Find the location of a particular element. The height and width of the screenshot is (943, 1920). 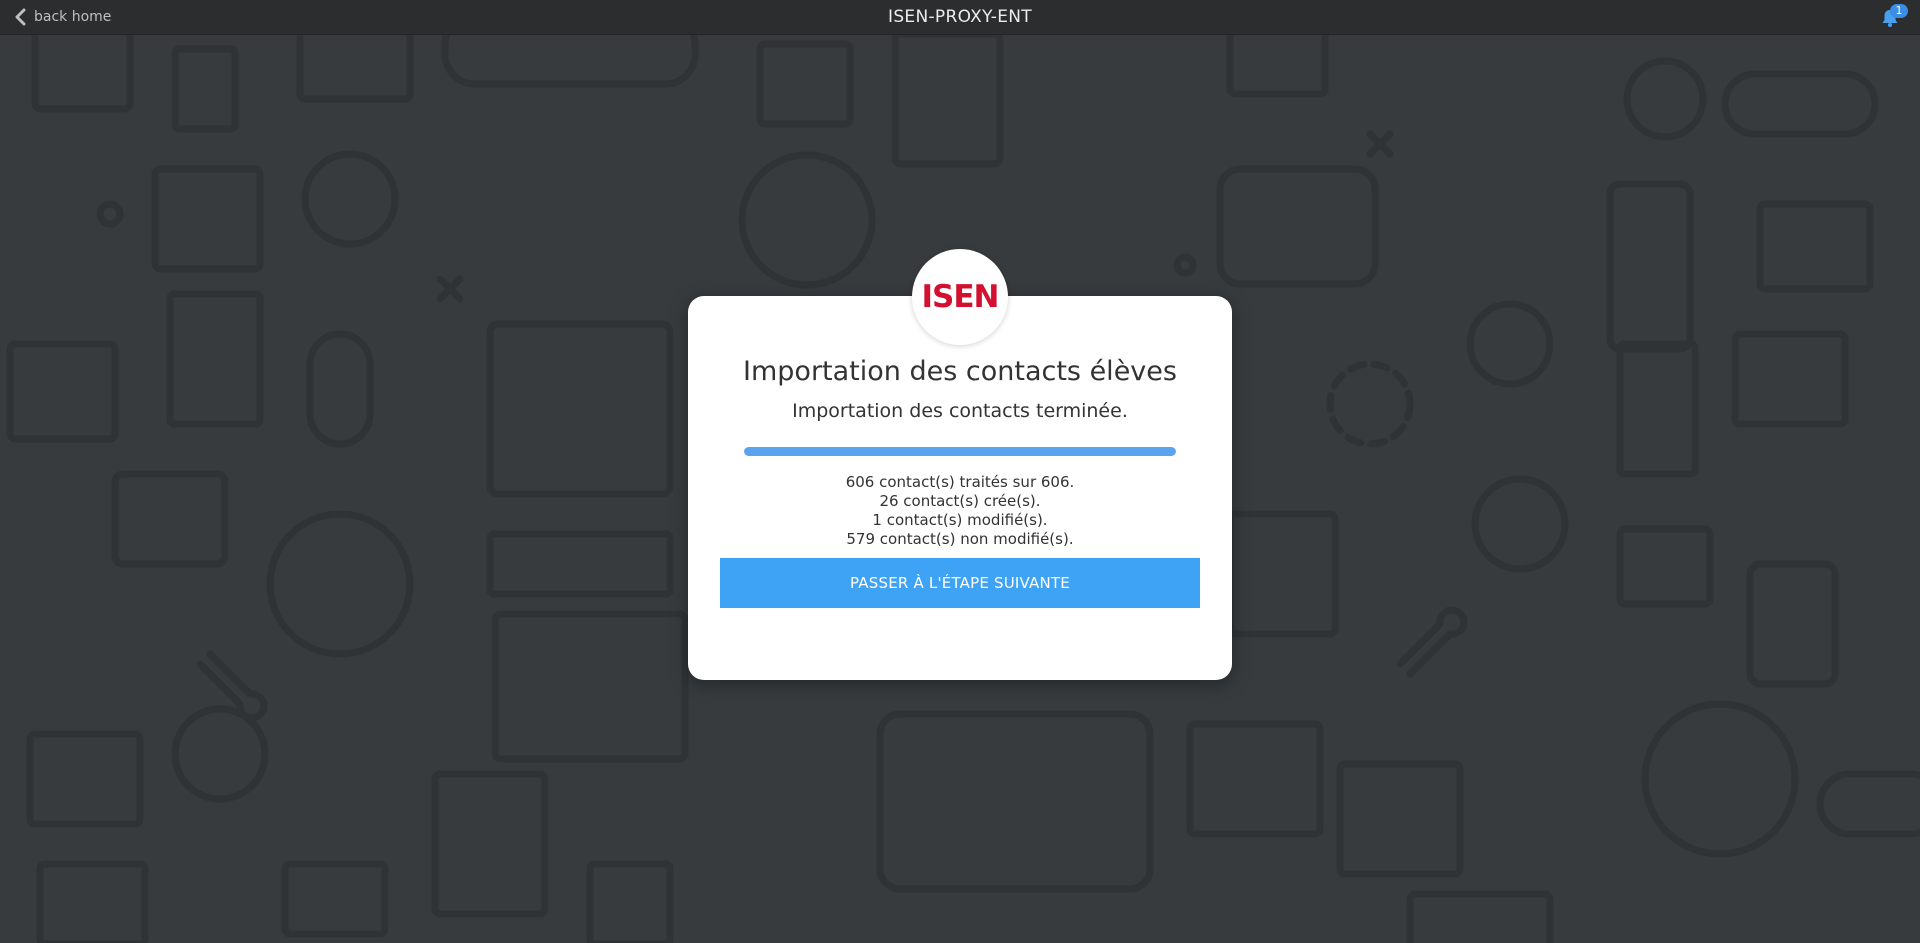

top-bar: back home ISEN-PROXY-ENT 1 is located at coordinates (960, 17).